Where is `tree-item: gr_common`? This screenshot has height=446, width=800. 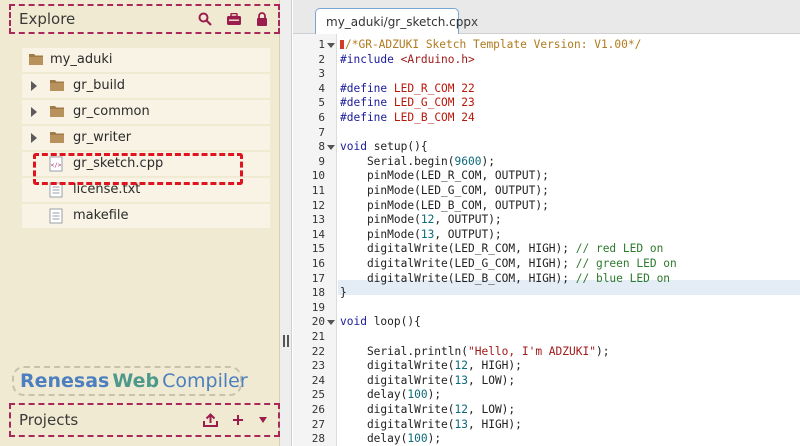
tree-item: gr_common is located at coordinates (146, 112).